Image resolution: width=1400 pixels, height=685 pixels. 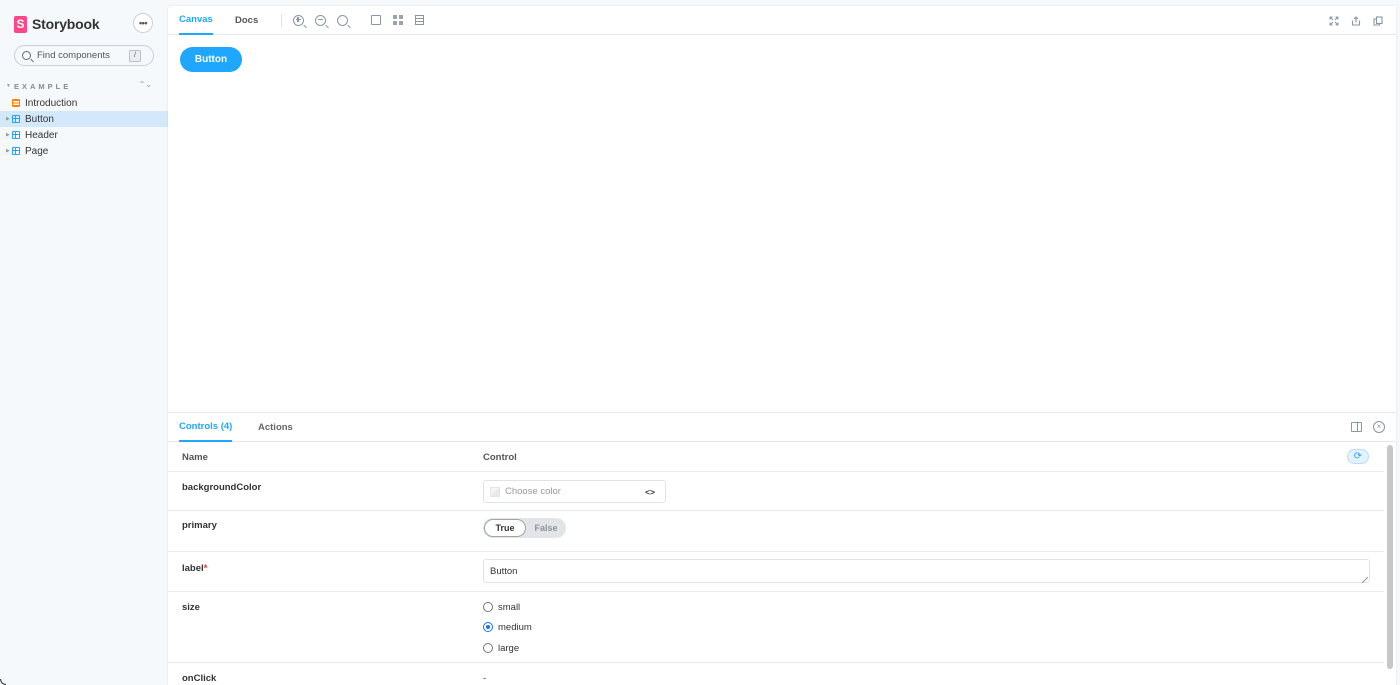 I want to click on sidebar-item-label: Introduction, so click(x=51, y=103).